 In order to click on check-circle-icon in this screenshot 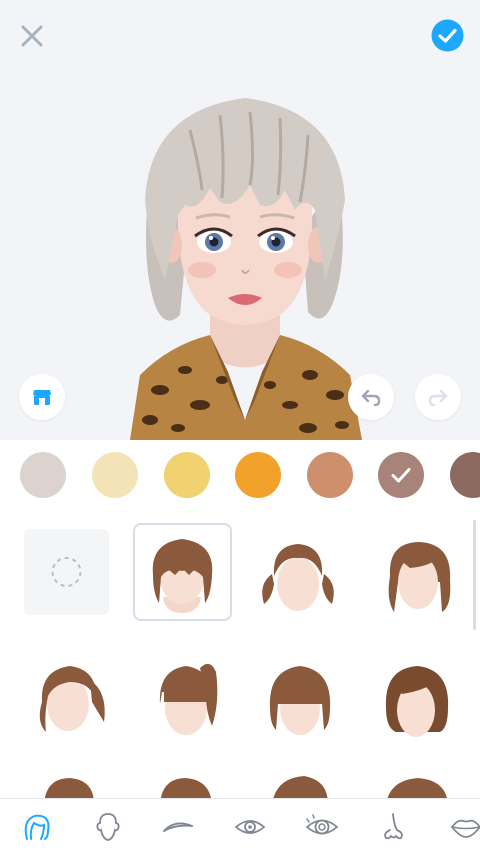, I will do `click(447, 35)`.